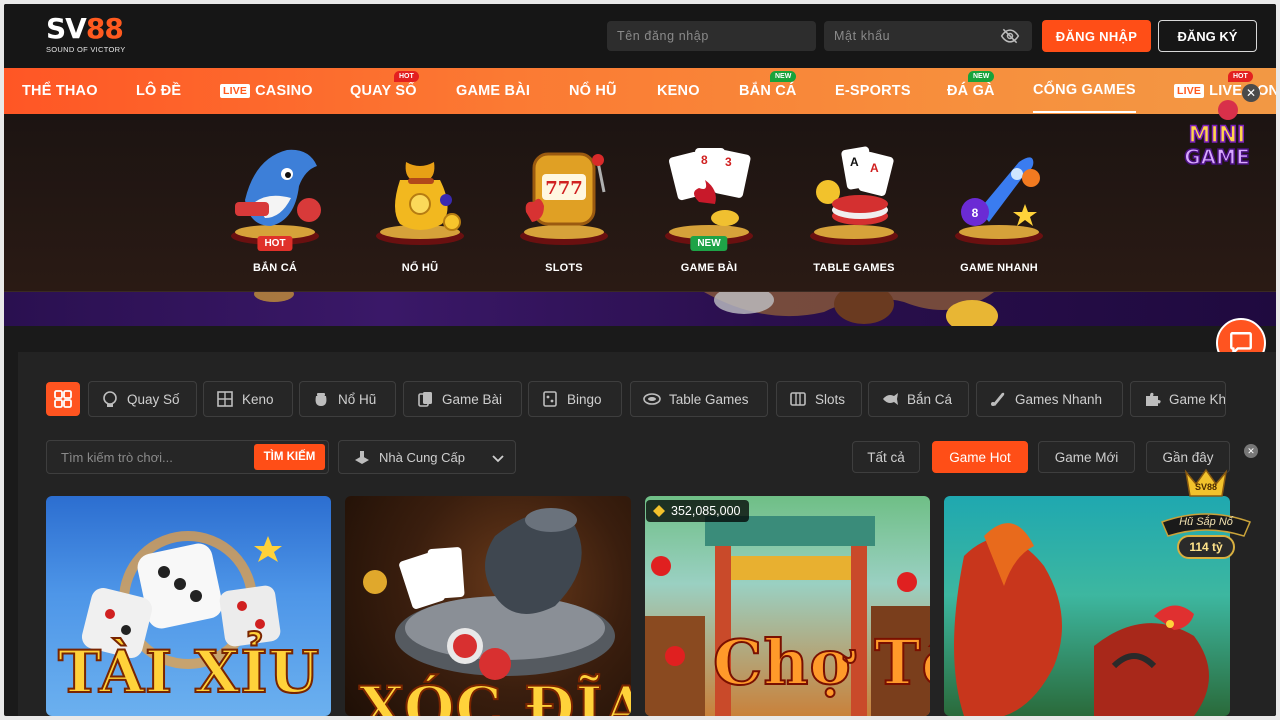 The height and width of the screenshot is (720, 1280). What do you see at coordinates (420, 210) in the screenshot?
I see `category-no-hu: NỔ HŨ` at bounding box center [420, 210].